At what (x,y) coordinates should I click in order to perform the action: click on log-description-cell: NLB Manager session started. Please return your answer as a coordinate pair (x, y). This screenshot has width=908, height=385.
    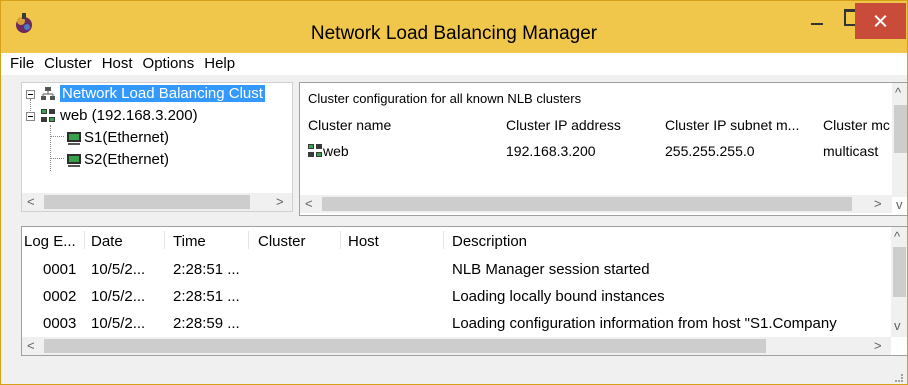
    Looking at the image, I should click on (551, 269).